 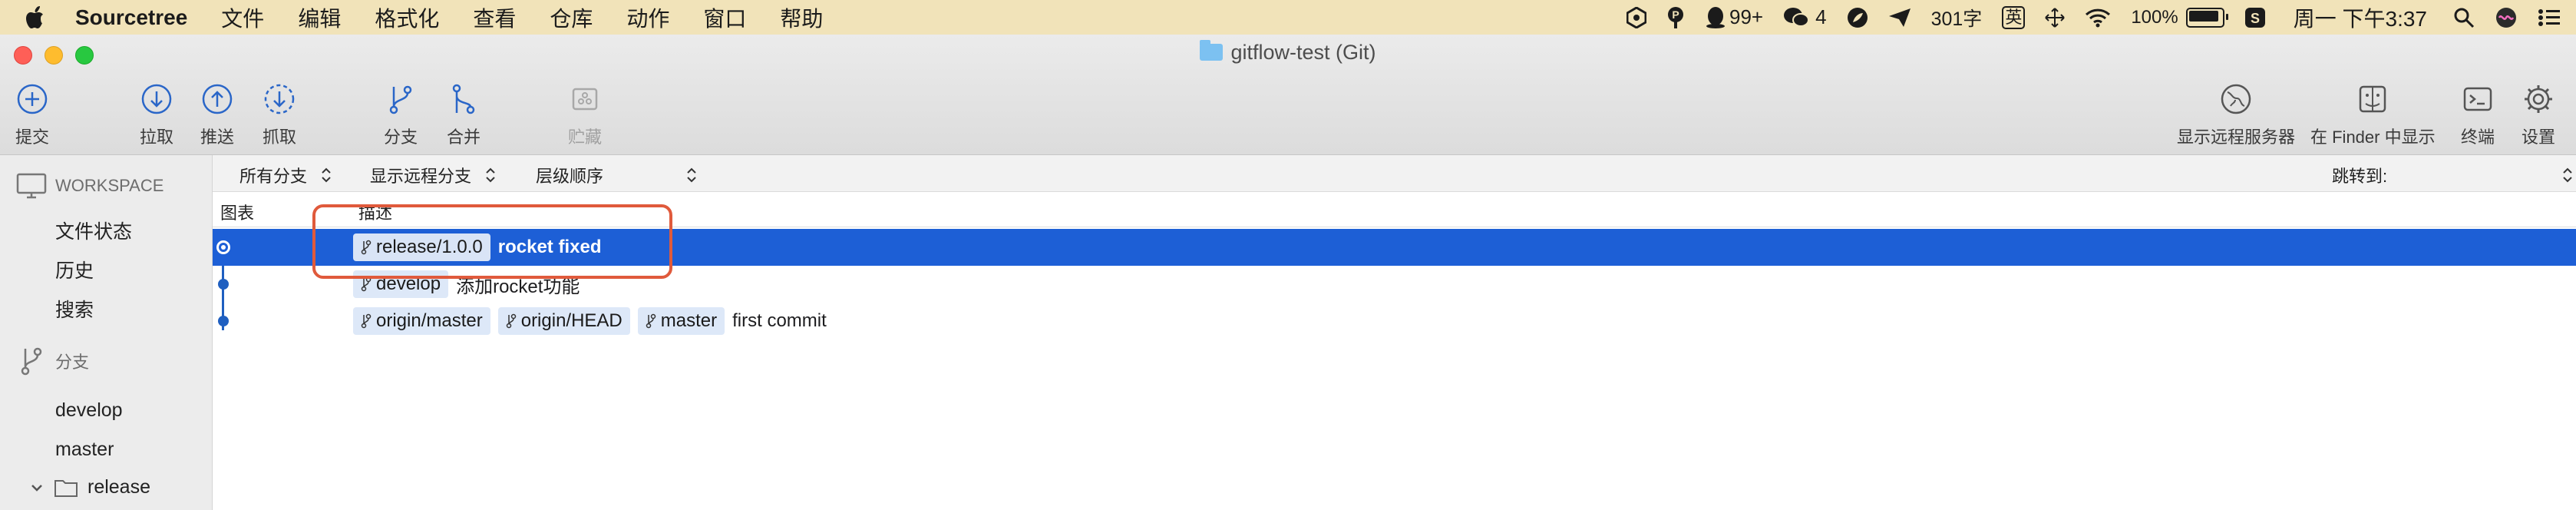 I want to click on qq-status: 99+, so click(x=1734, y=17).